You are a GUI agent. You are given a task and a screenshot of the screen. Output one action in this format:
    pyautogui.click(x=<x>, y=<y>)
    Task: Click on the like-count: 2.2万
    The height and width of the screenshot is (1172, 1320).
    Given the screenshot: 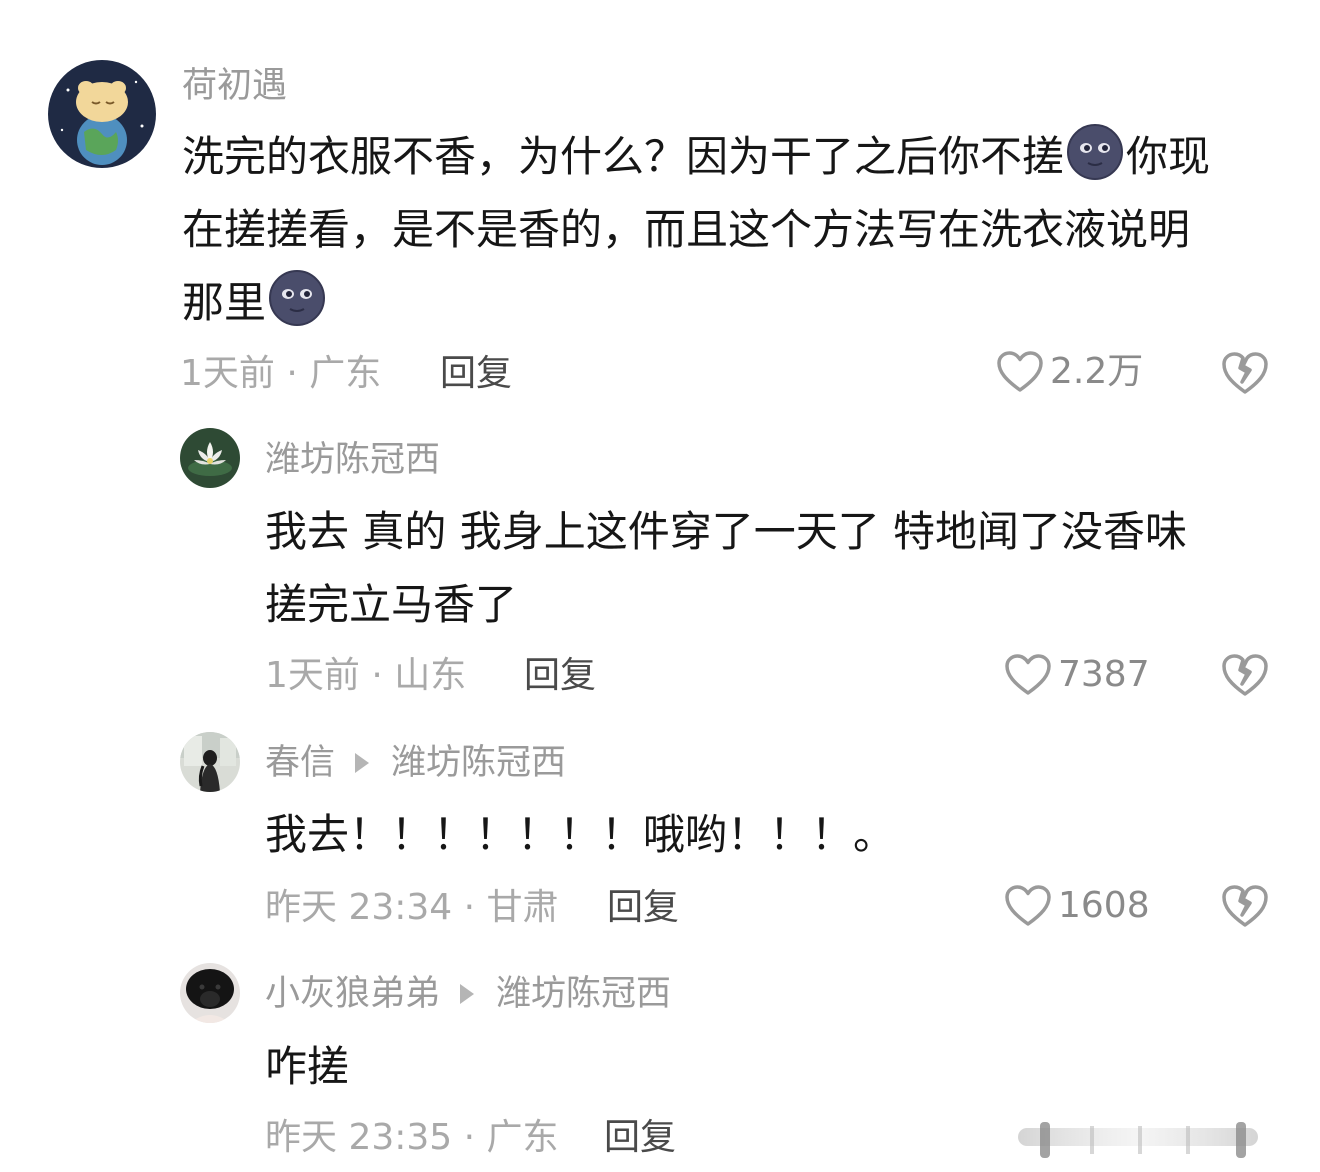 What is the action you would take?
    pyautogui.click(x=1097, y=371)
    